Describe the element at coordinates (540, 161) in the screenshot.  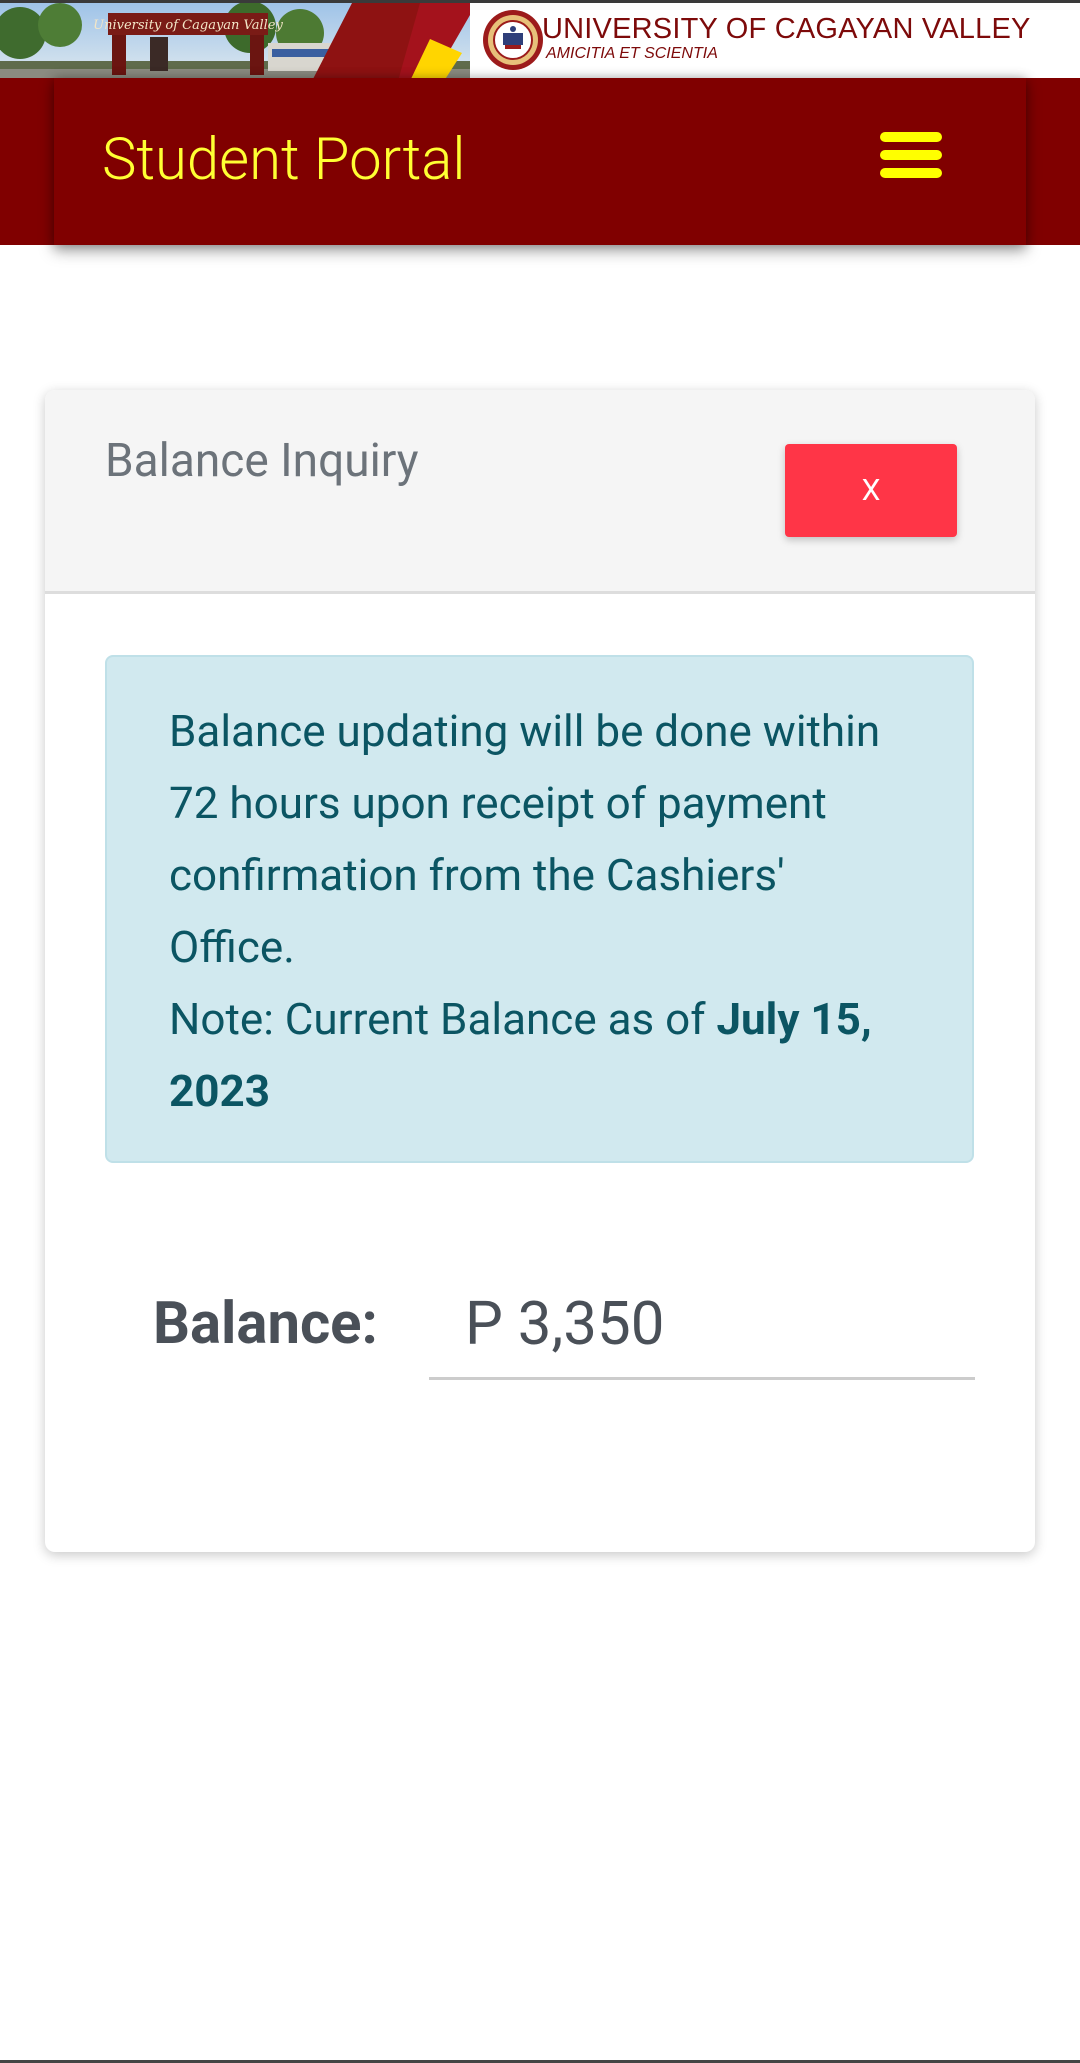
I see `navbar: Student Portal` at that location.